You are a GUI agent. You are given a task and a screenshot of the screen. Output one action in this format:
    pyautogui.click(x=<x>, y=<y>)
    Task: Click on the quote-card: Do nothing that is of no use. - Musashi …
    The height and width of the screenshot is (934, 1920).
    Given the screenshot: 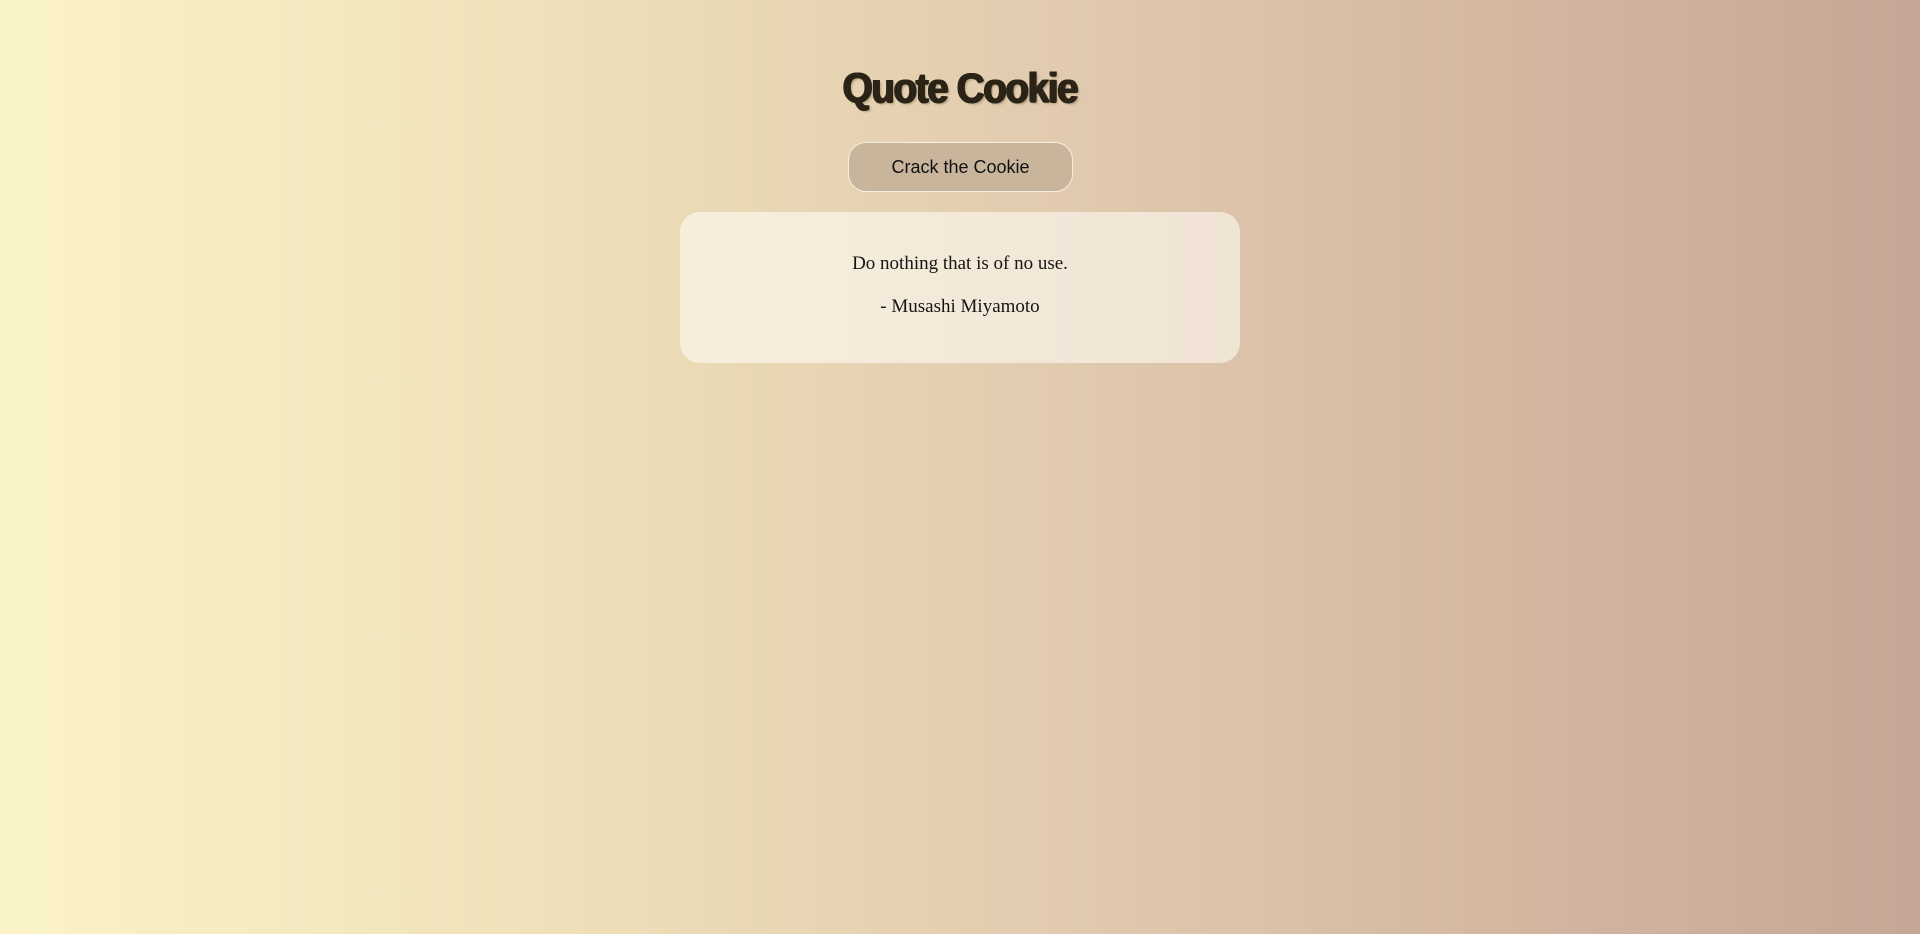 What is the action you would take?
    pyautogui.click(x=960, y=287)
    